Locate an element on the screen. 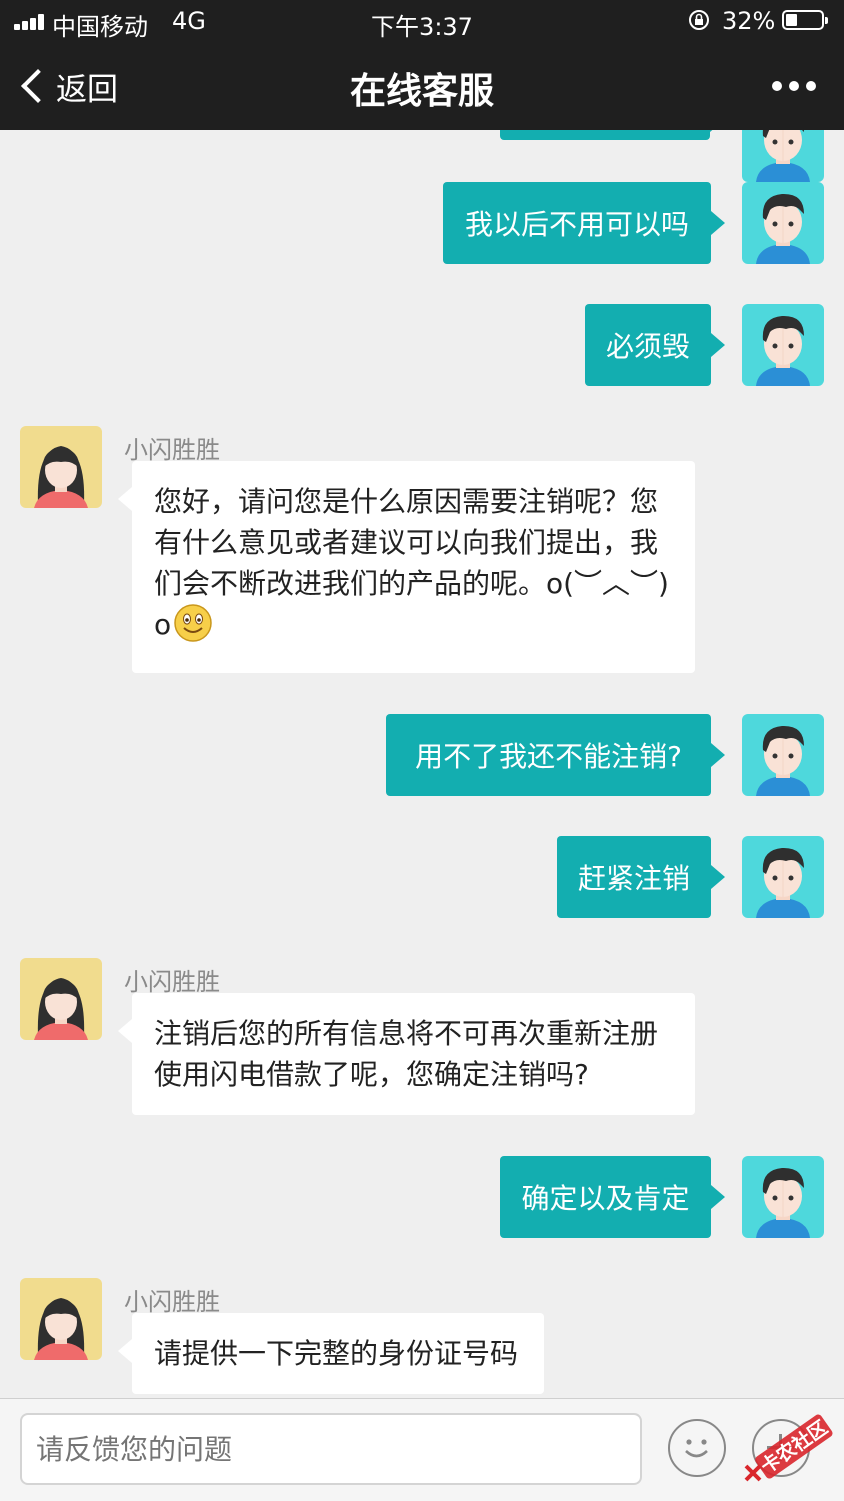 This screenshot has width=844, height=1501. message-line: 请提供一下完整的身份证号码 is located at coordinates (336, 1353).